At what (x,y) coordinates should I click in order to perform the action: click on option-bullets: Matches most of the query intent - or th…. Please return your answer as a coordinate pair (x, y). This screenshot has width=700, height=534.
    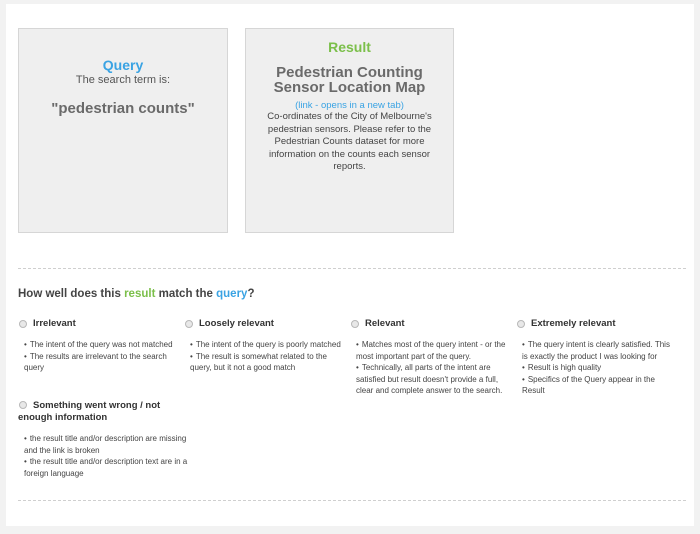
    Looking at the image, I should click on (430, 368).